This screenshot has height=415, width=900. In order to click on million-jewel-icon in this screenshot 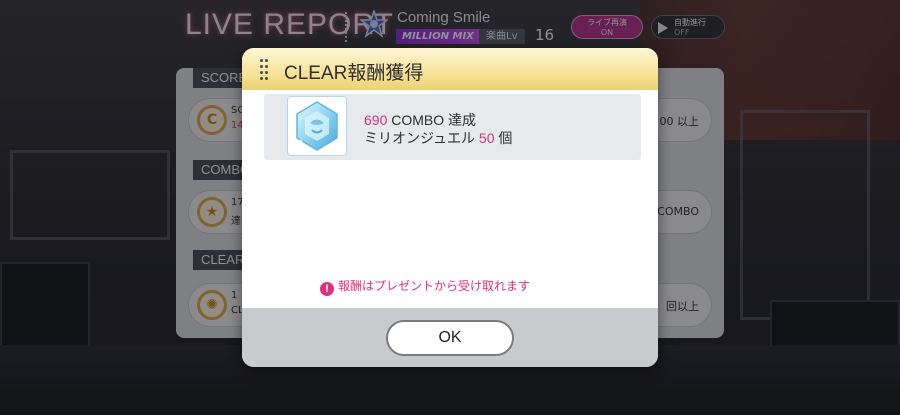, I will do `click(317, 126)`.